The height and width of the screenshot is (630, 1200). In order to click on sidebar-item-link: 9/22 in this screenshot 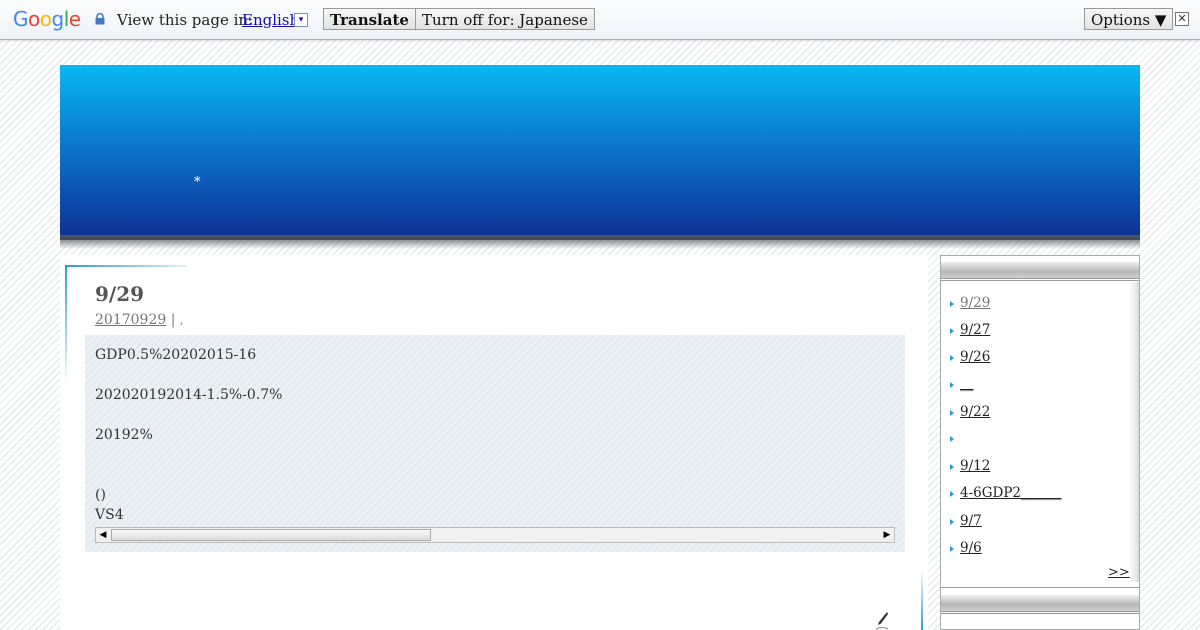, I will do `click(975, 412)`.